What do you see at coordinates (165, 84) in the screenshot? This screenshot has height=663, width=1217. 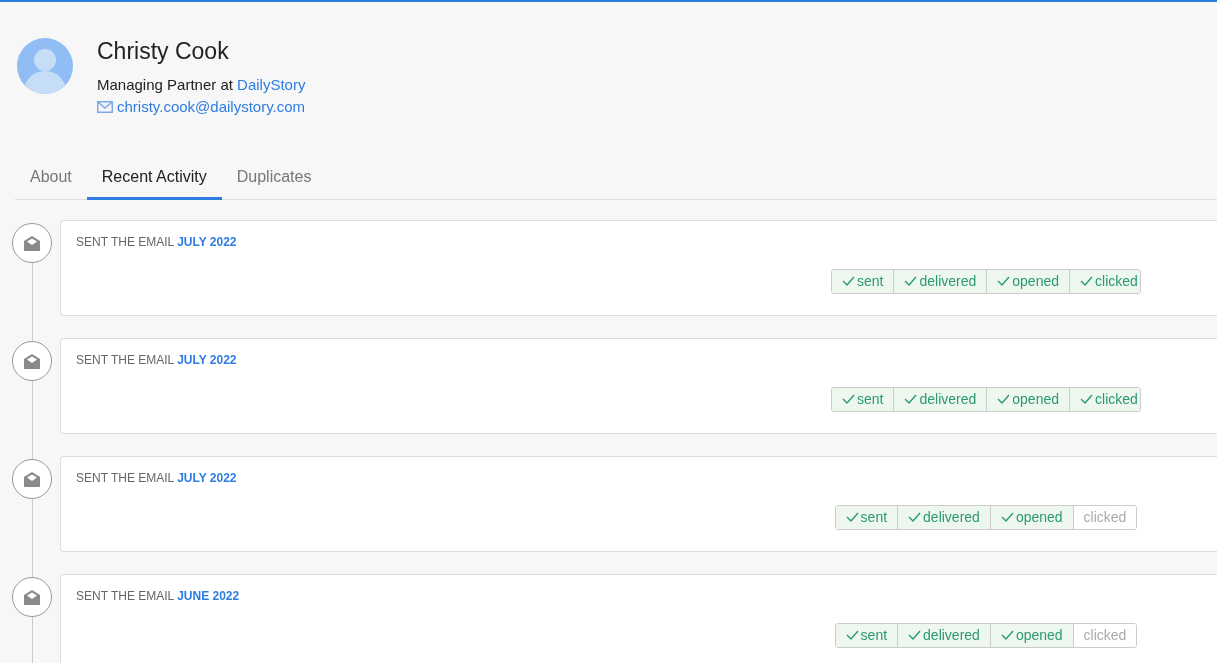 I see `job-title: Managing Partner at` at bounding box center [165, 84].